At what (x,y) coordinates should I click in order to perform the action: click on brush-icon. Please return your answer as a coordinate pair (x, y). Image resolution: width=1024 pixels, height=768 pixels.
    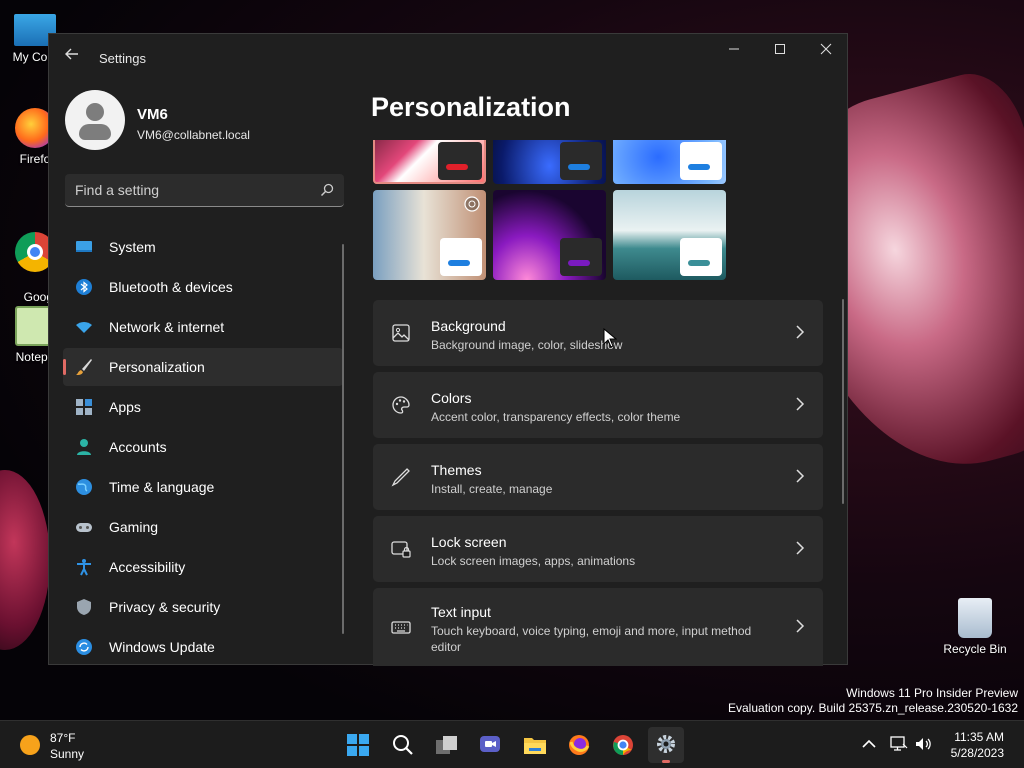
    Looking at the image, I should click on (84, 367).